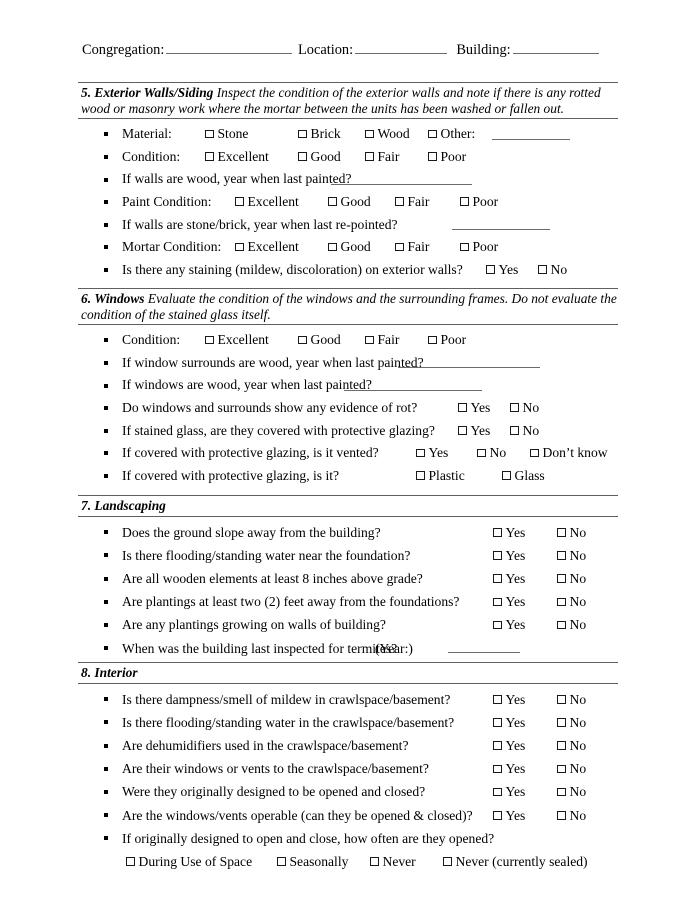 This screenshot has height=900, width=696. Describe the element at coordinates (319, 134) in the screenshot. I see `option-brick: Brick` at that location.